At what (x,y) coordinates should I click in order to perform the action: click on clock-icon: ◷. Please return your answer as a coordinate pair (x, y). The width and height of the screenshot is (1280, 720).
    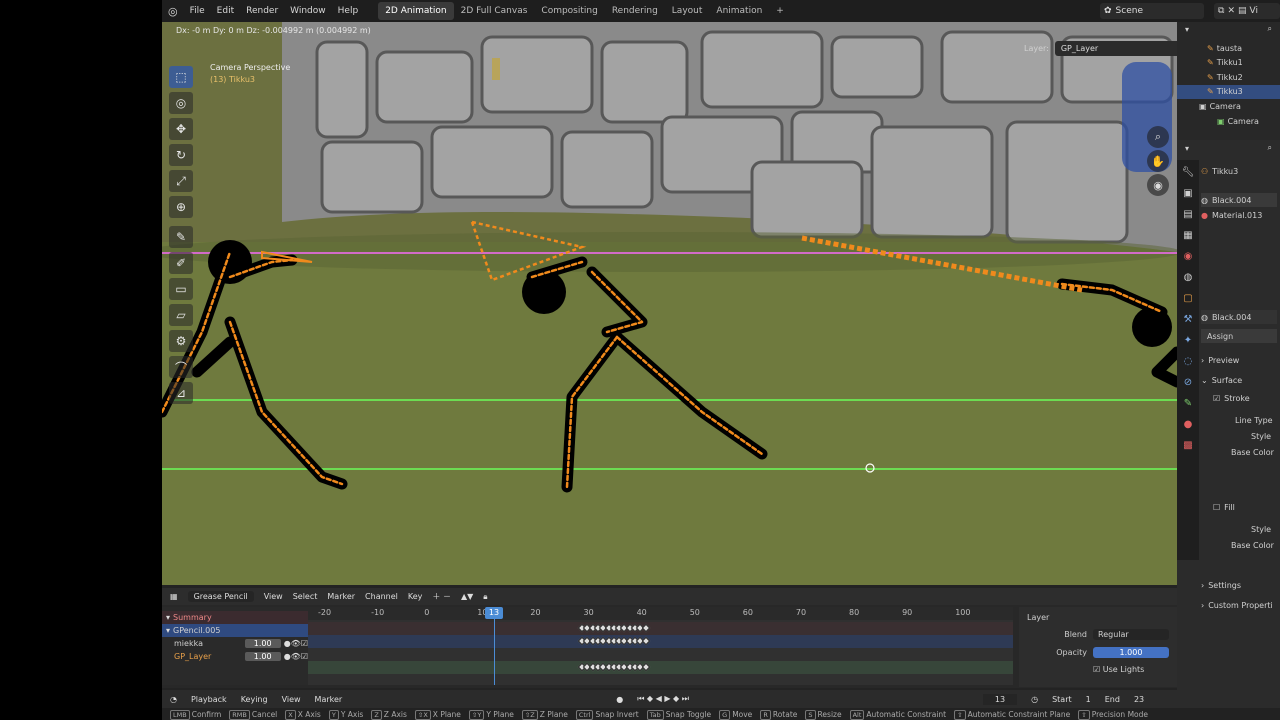
    Looking at the image, I should click on (1034, 699).